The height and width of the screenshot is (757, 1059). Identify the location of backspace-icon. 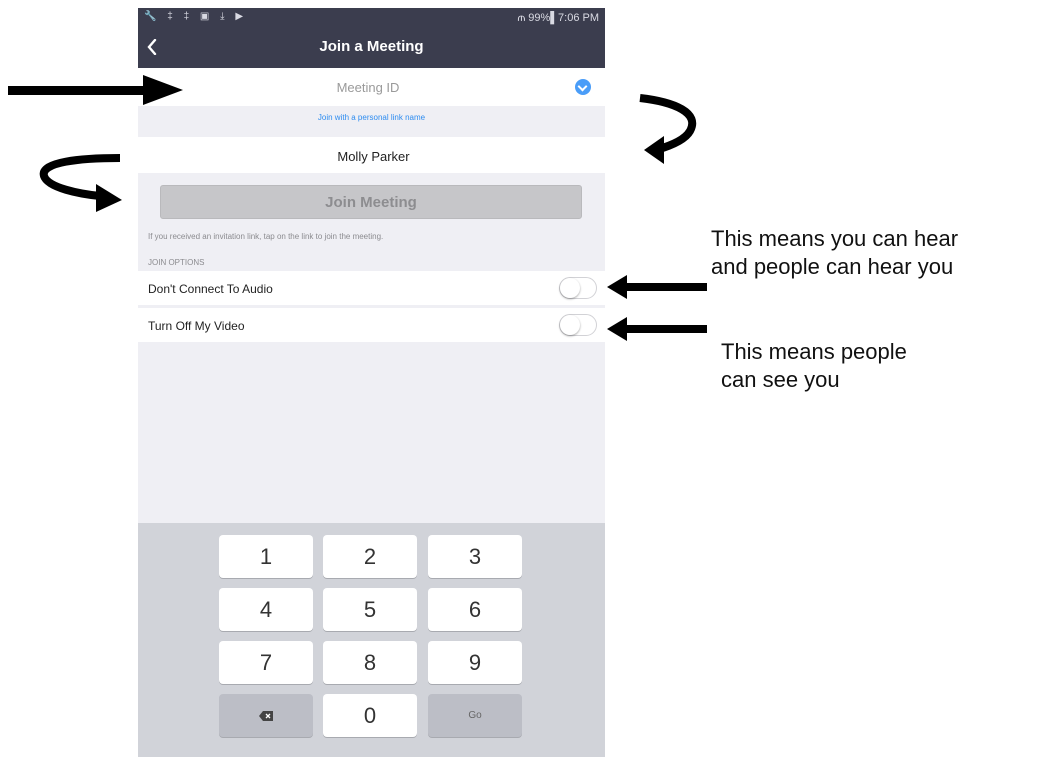
(266, 715).